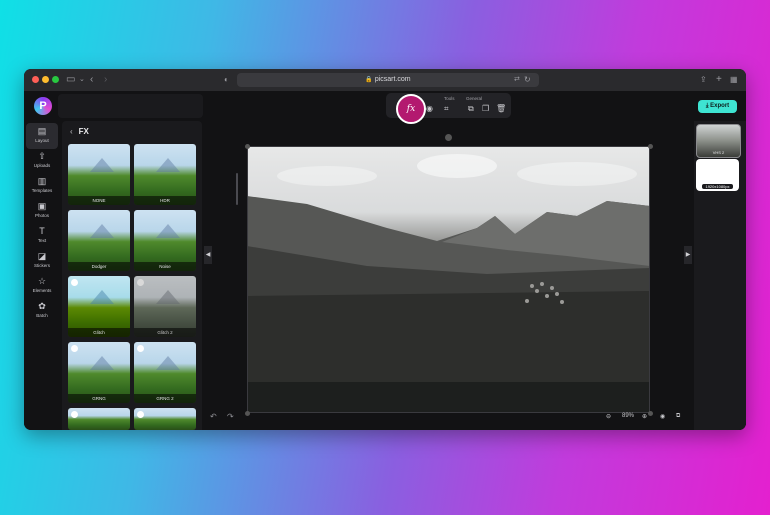 The image size is (770, 515). Describe the element at coordinates (707, 106) in the screenshot. I see `download-icon: ⤓` at that location.